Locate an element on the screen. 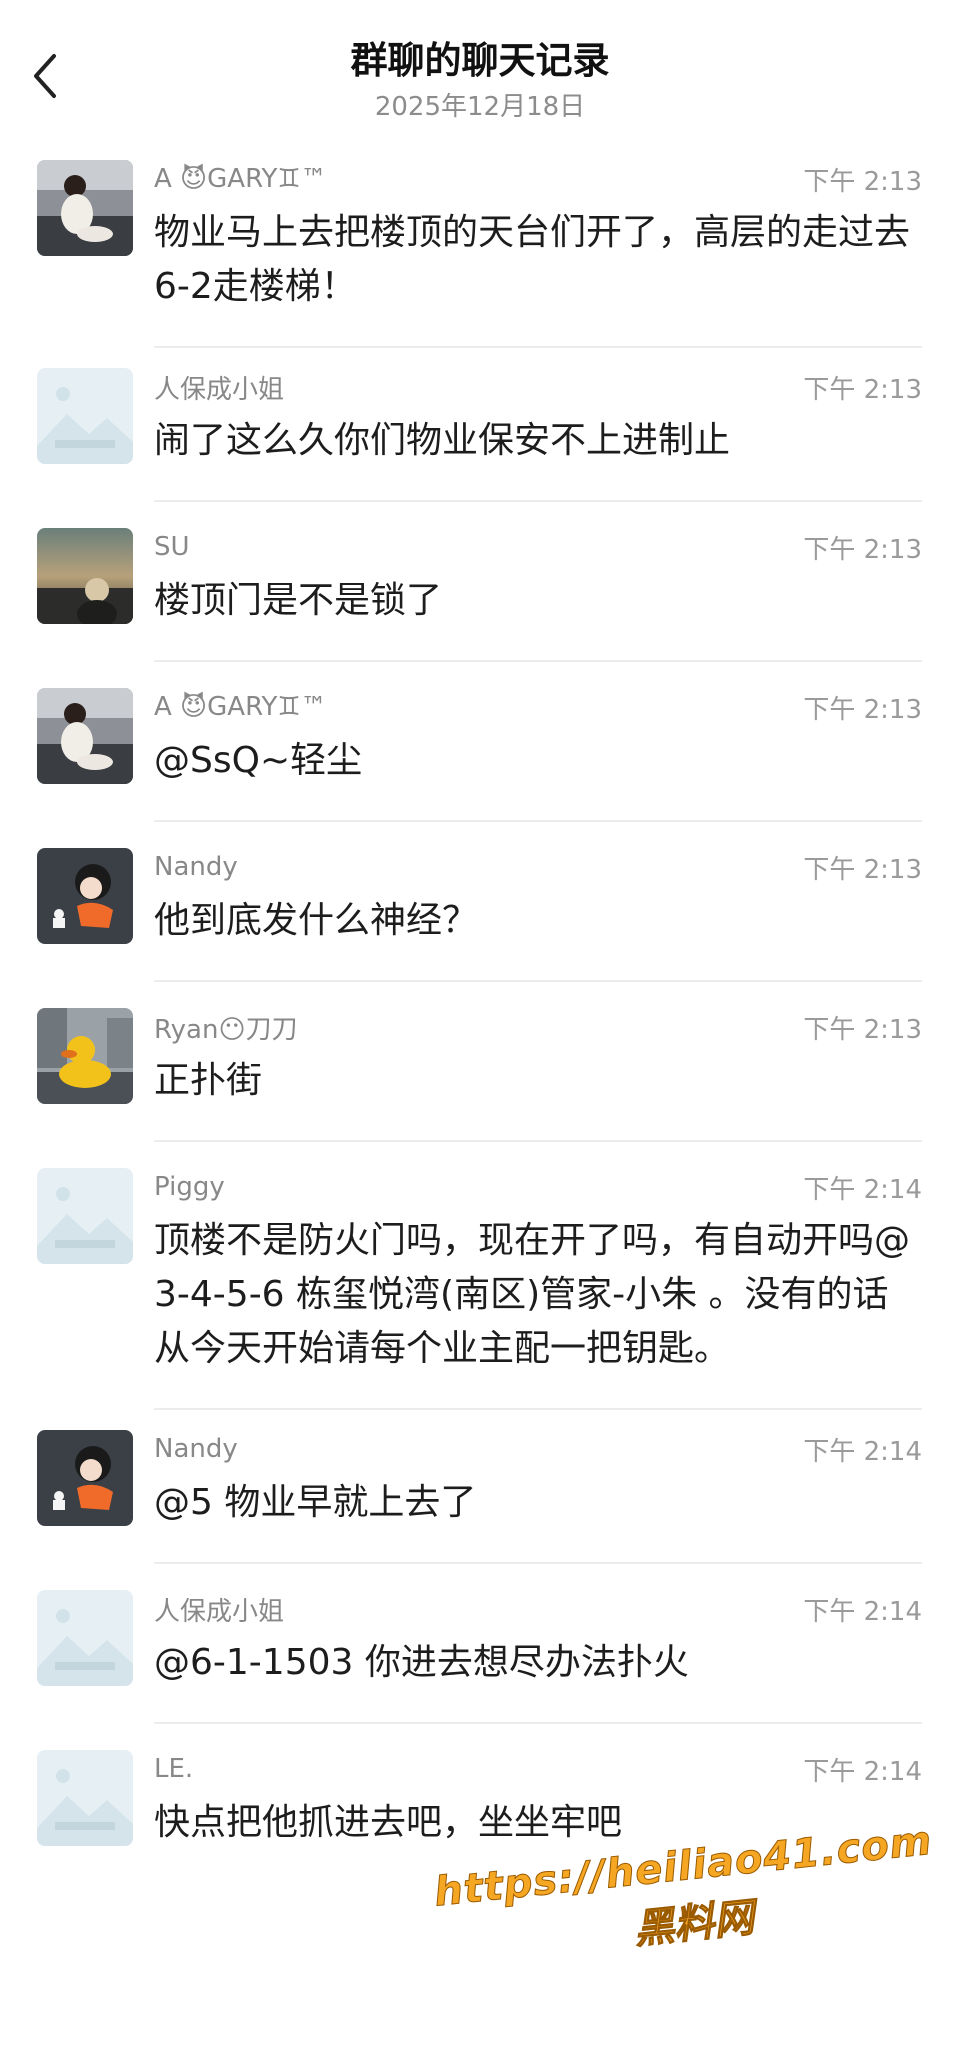 The height and width of the screenshot is (2052, 960). page-title: 群聊的聊天记录 is located at coordinates (480, 60).